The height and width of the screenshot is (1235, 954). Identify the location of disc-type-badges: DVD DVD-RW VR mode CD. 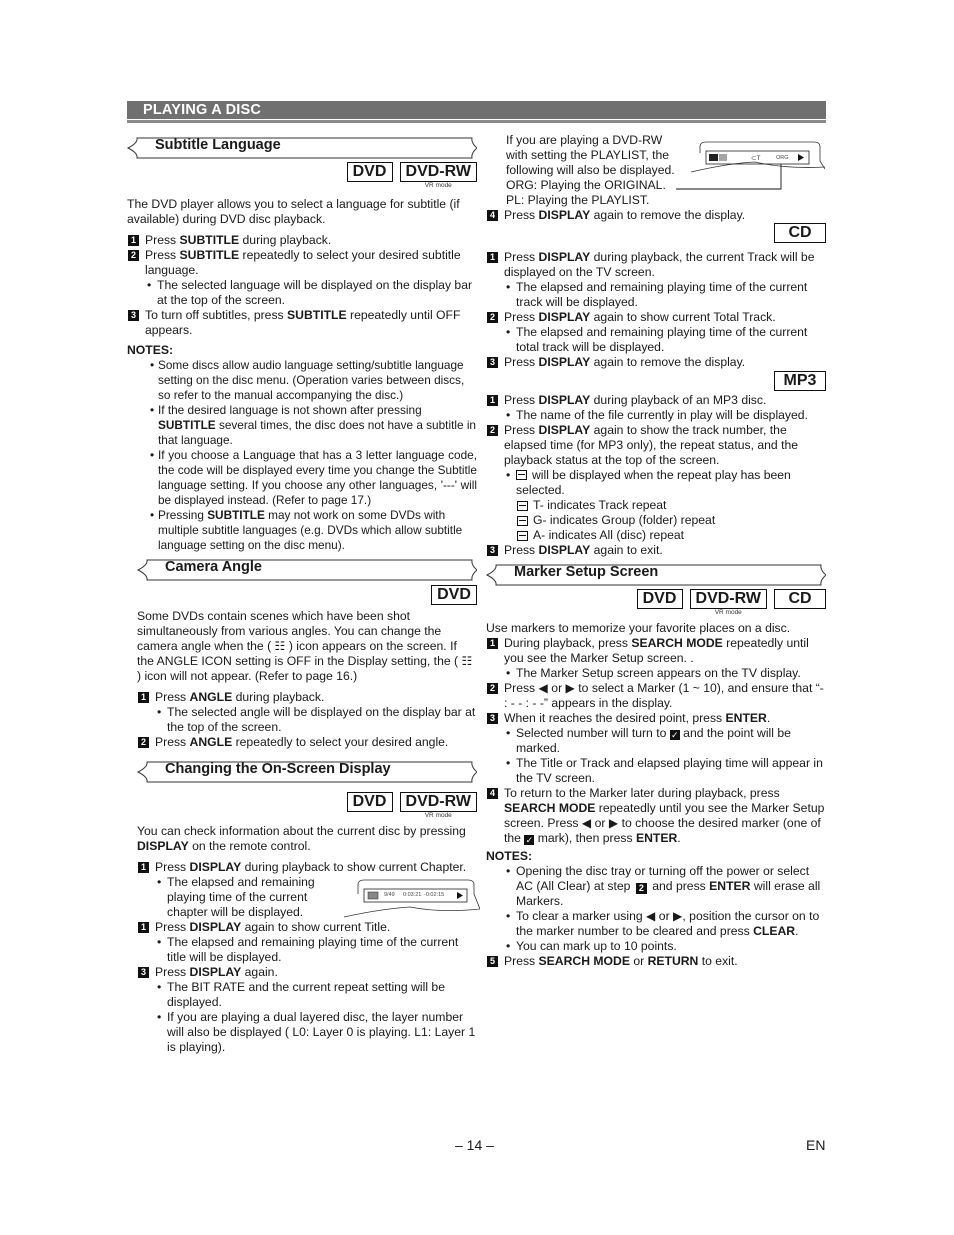
(656, 605).